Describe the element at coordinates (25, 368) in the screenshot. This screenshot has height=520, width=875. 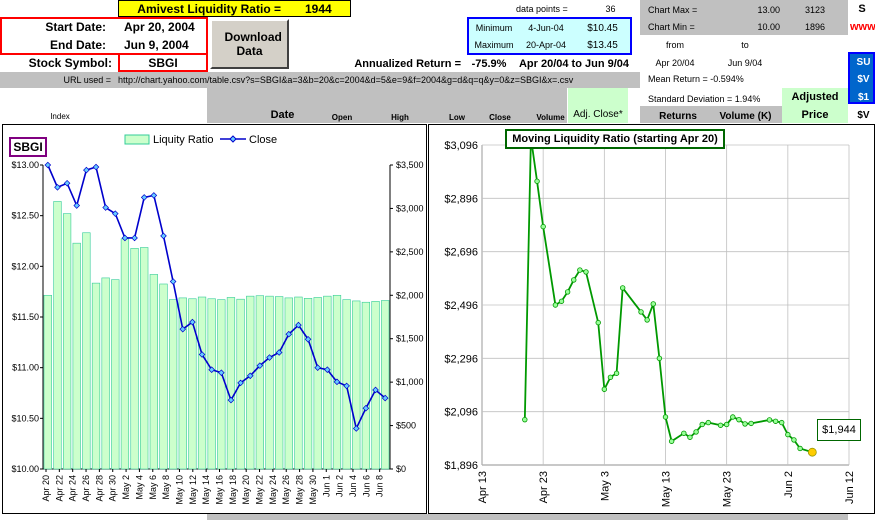
I see `left-tick-label: $11.00` at that location.